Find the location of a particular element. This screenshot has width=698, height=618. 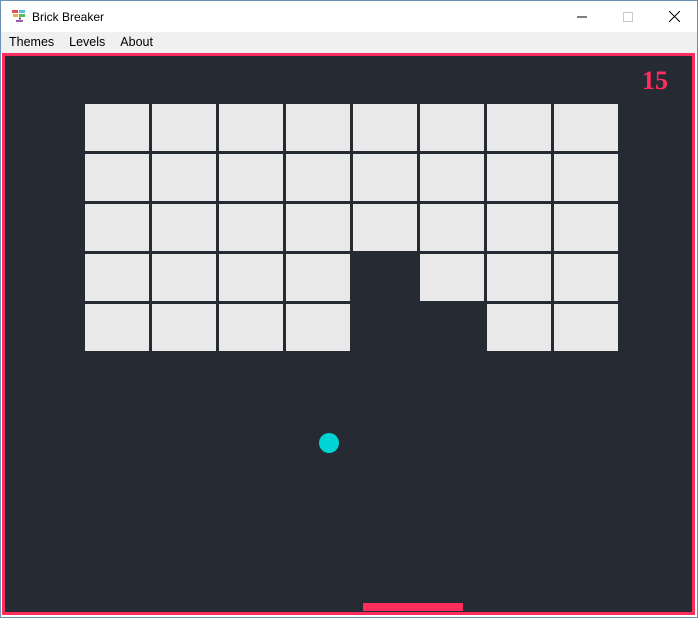

window-title: Brick Breaker is located at coordinates (68, 17).